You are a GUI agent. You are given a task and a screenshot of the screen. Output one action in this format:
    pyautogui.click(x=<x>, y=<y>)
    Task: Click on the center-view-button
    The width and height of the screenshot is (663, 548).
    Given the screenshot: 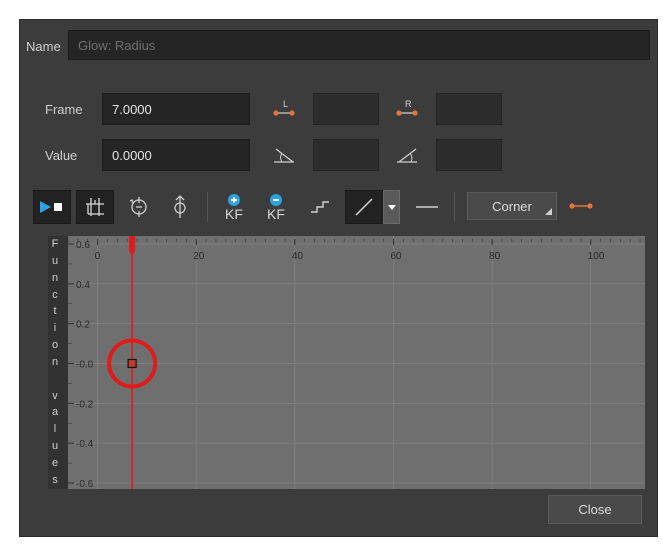 What is the action you would take?
    pyautogui.click(x=180, y=207)
    